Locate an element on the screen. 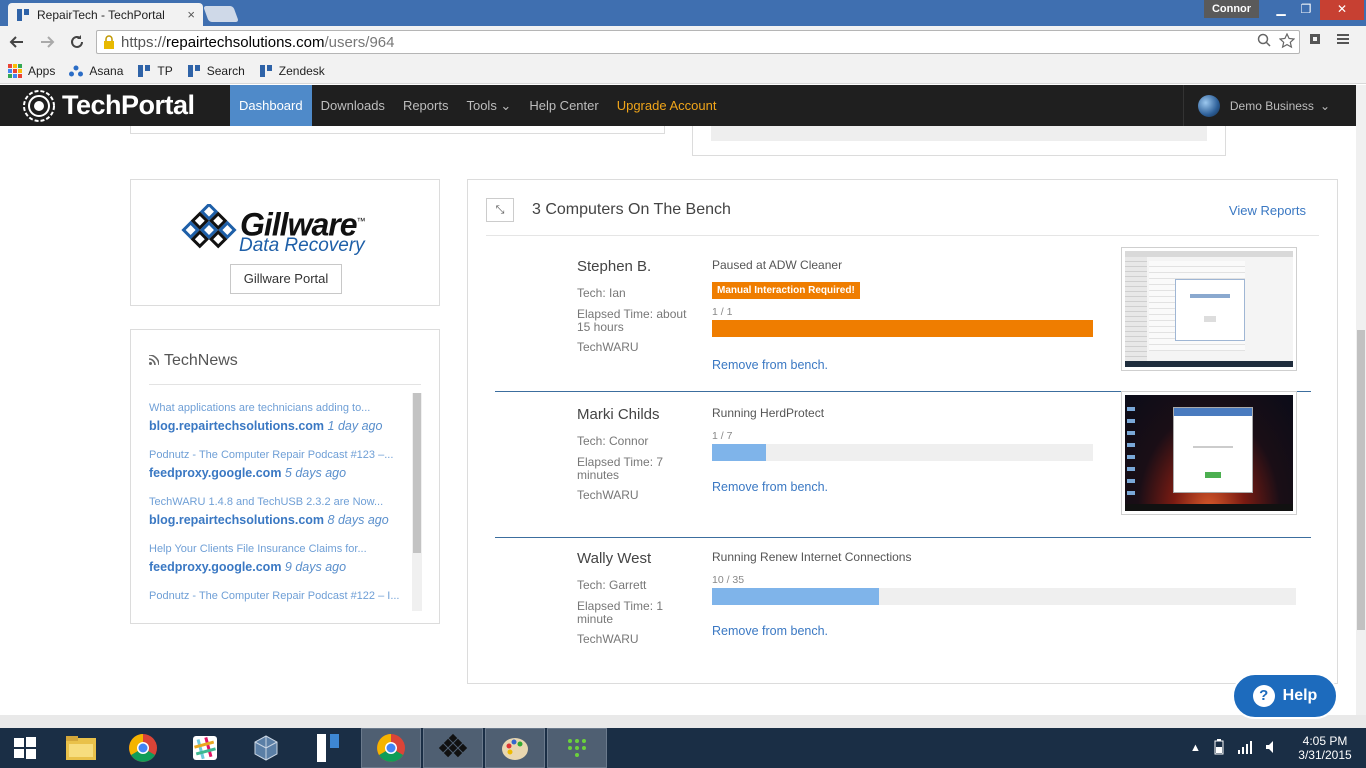 The height and width of the screenshot is (768, 1366). profile-button: Connor is located at coordinates (1231, 9).